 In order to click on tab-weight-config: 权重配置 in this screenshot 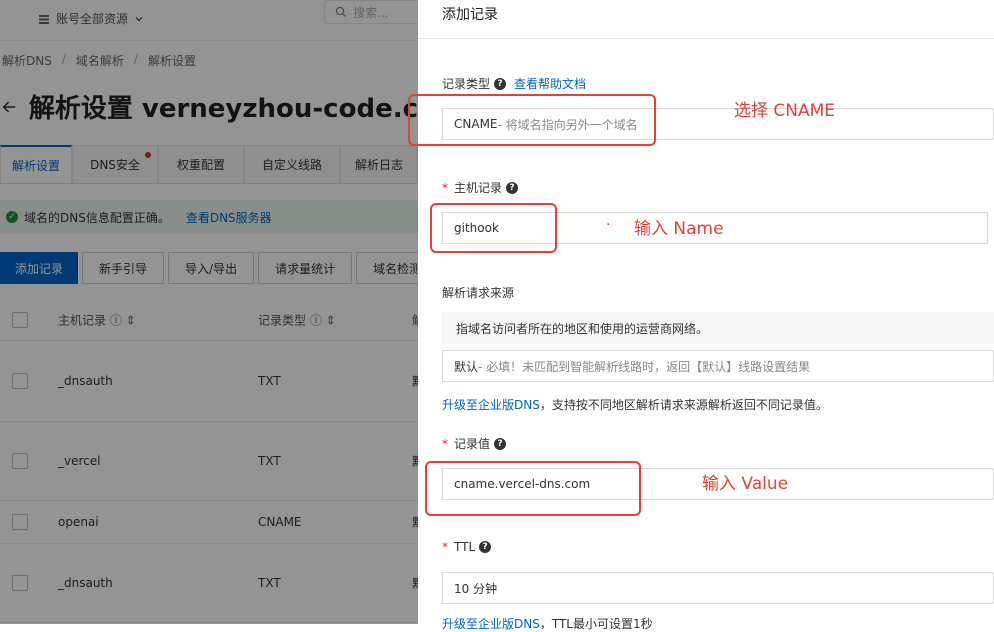, I will do `click(201, 164)`.